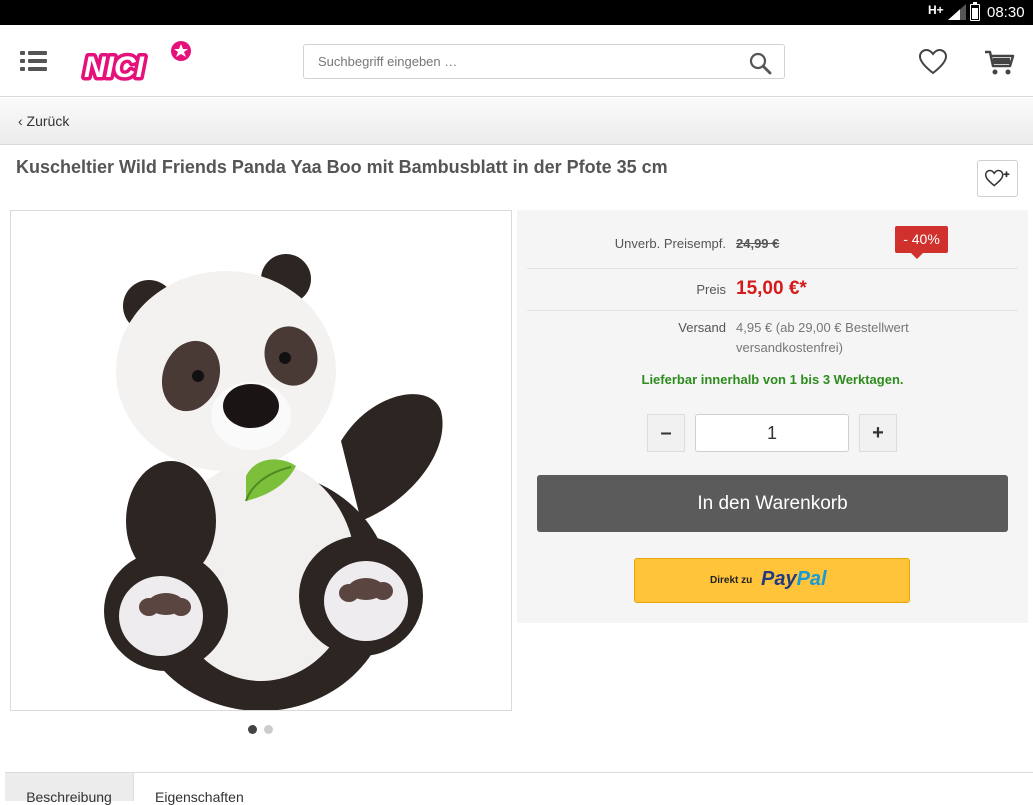 This screenshot has width=1033, height=805. I want to click on product-tabs: Beschreibung Eigenschaften, so click(519, 788).